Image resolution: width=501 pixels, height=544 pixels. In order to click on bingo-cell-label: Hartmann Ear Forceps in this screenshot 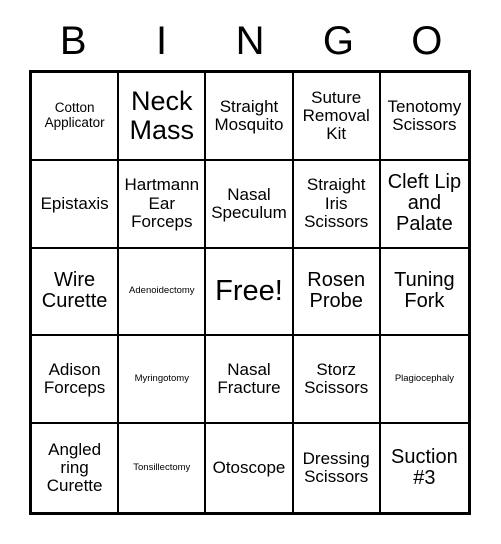, I will do `click(162, 203)`.